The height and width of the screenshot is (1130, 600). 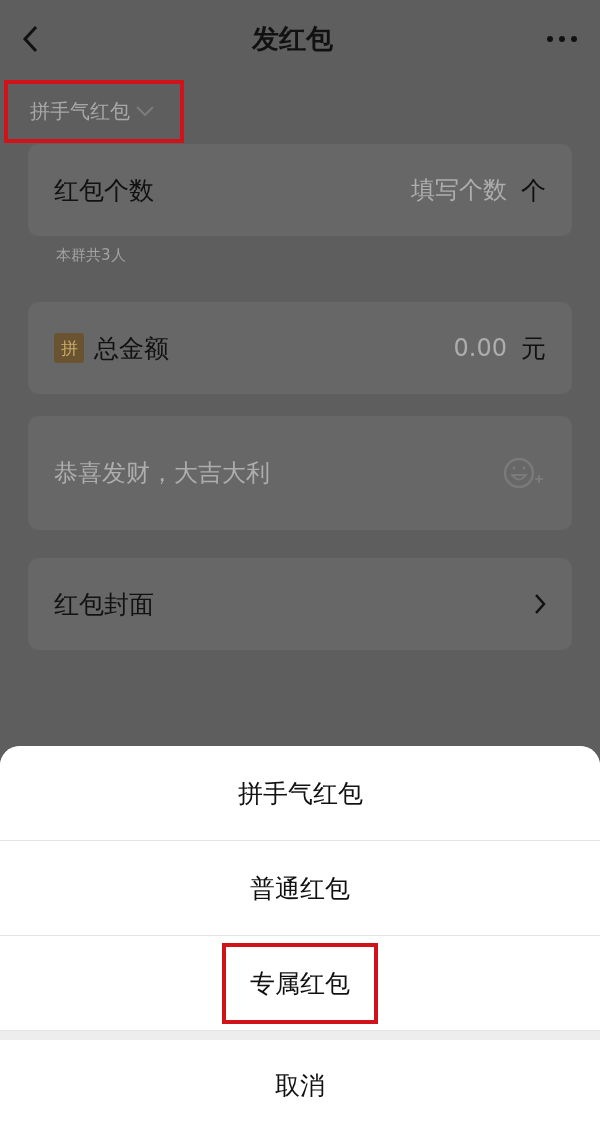 What do you see at coordinates (104, 190) in the screenshot?
I see `count-label: 红包个数` at bounding box center [104, 190].